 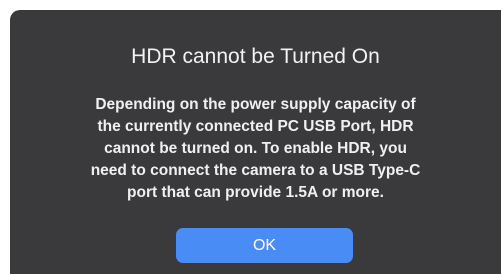 What do you see at coordinates (255, 192) in the screenshot?
I see `message-line: port that can provide 1.5A or more.` at bounding box center [255, 192].